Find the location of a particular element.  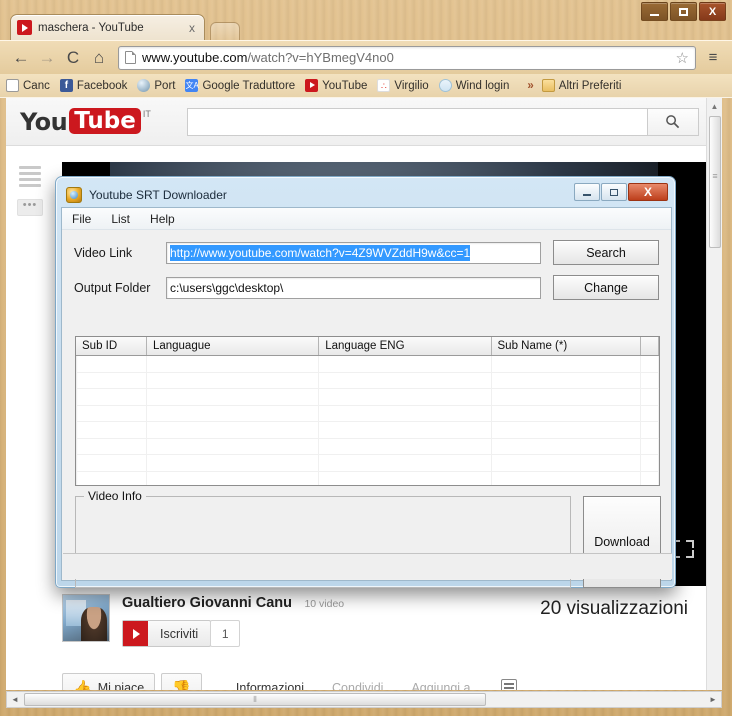

table-column-header: Sub ID is located at coordinates (111, 346).